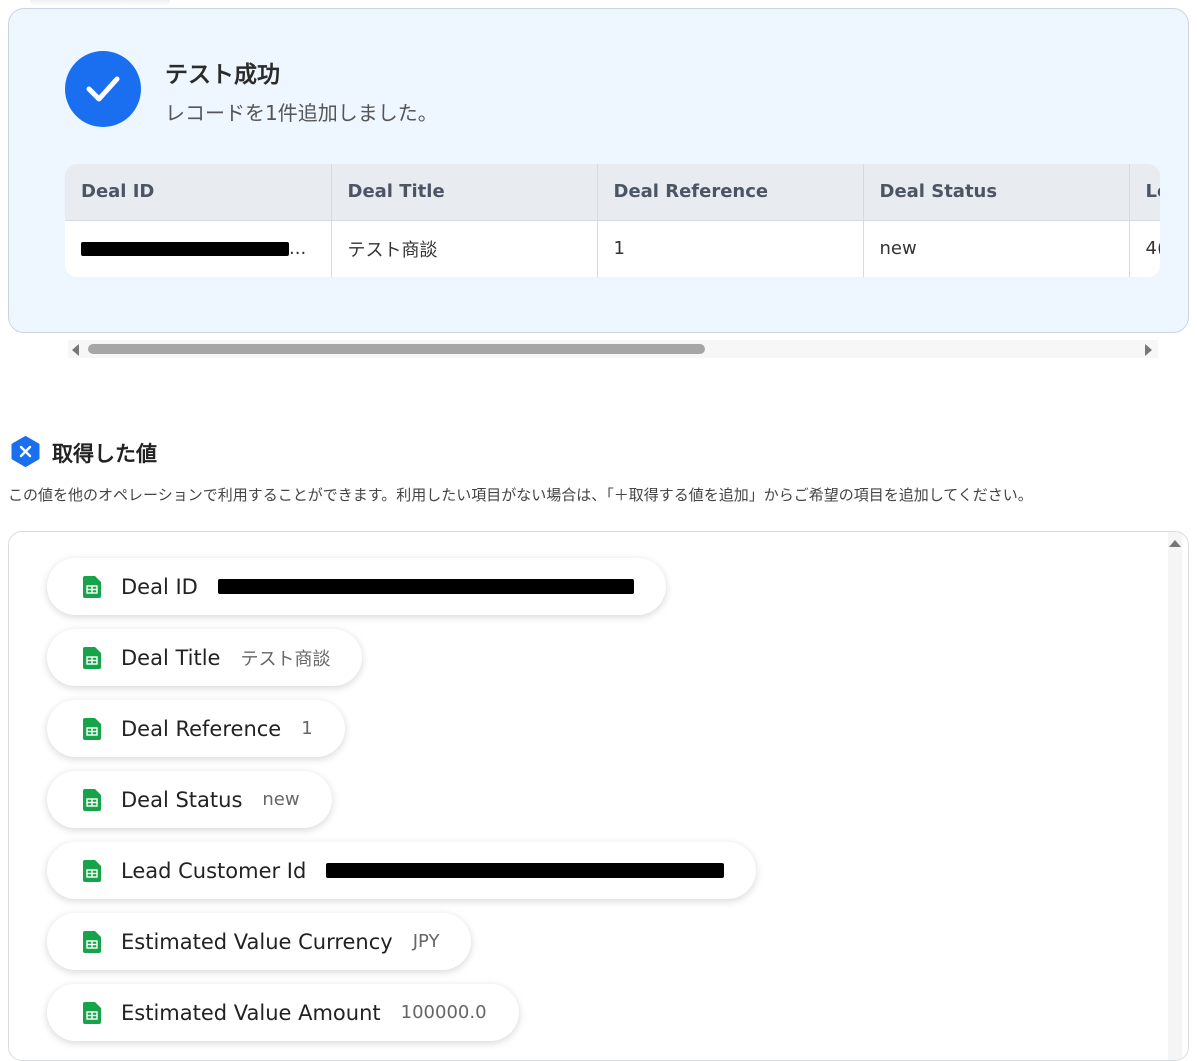  I want to click on table-cell: 1, so click(730, 248).